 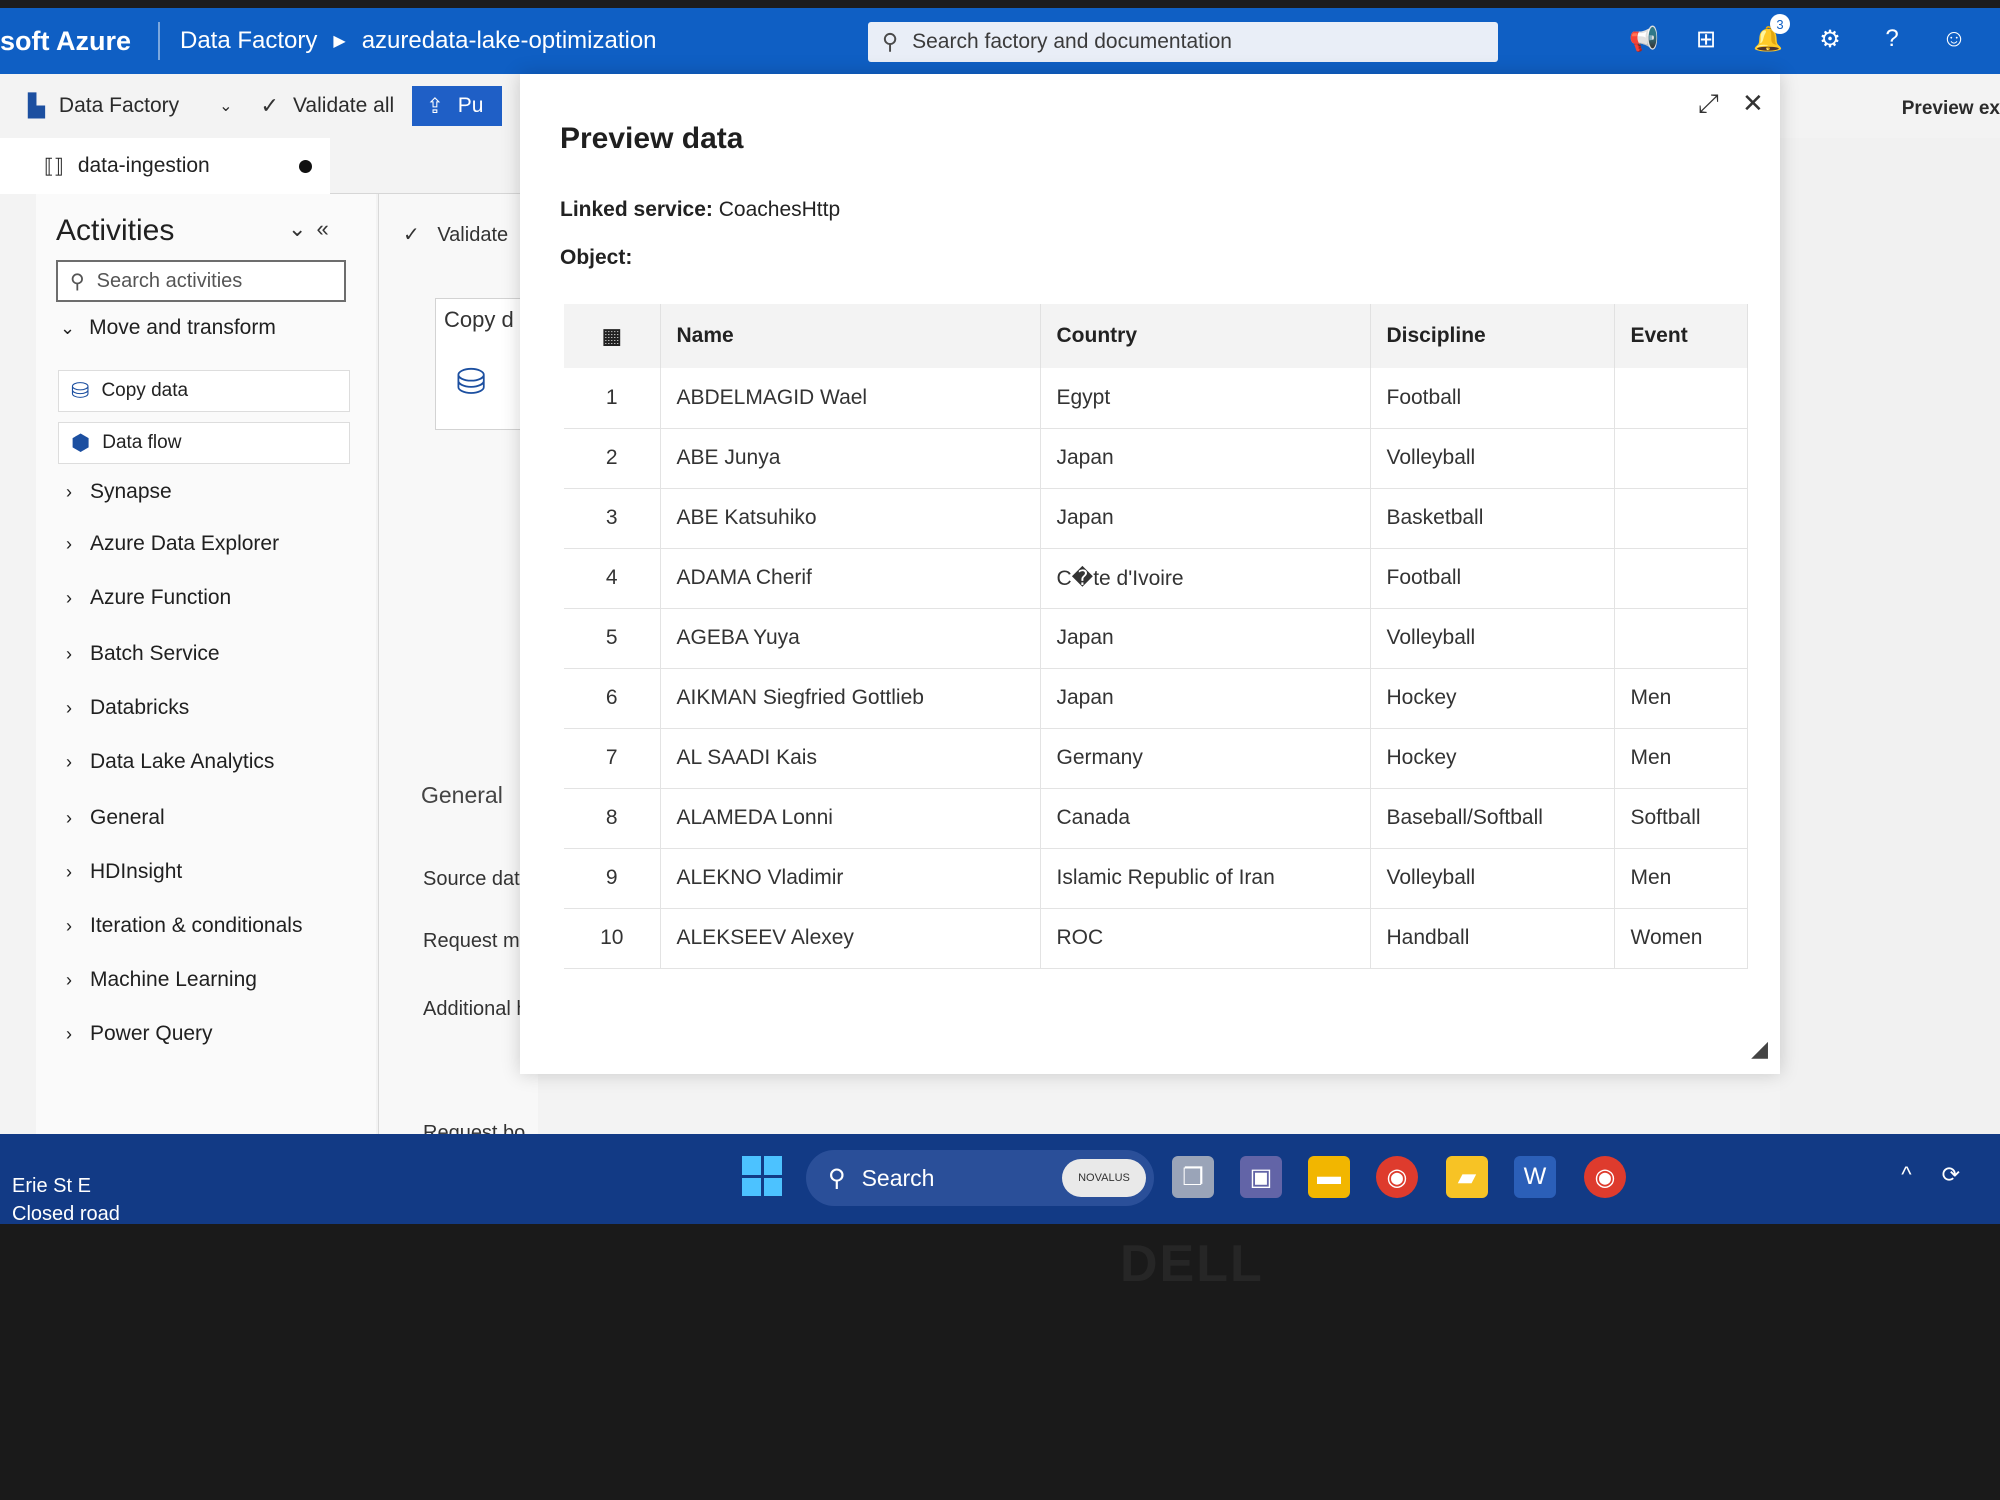 I want to click on word-icon: W, so click(x=1535, y=1177).